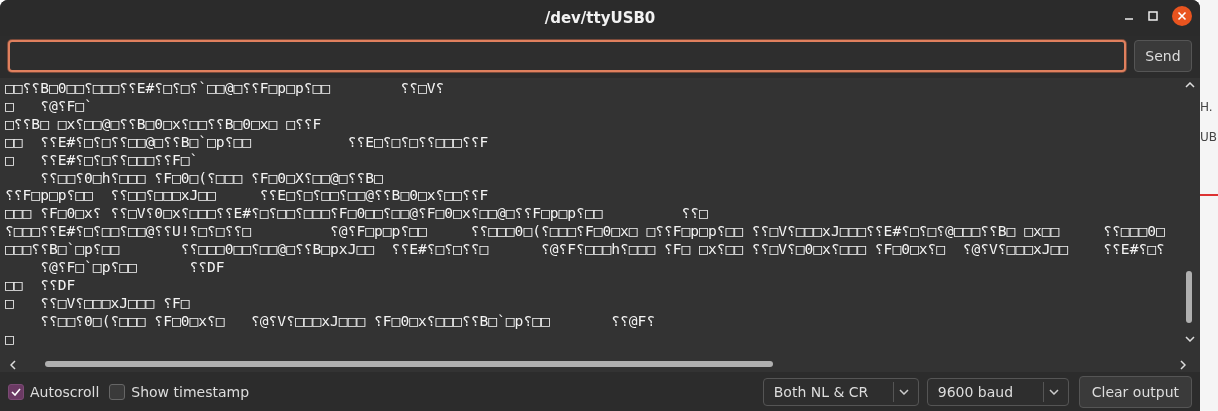 This screenshot has height=411, width=1218. What do you see at coordinates (1209, 137) in the screenshot?
I see `background-text: UB` at bounding box center [1209, 137].